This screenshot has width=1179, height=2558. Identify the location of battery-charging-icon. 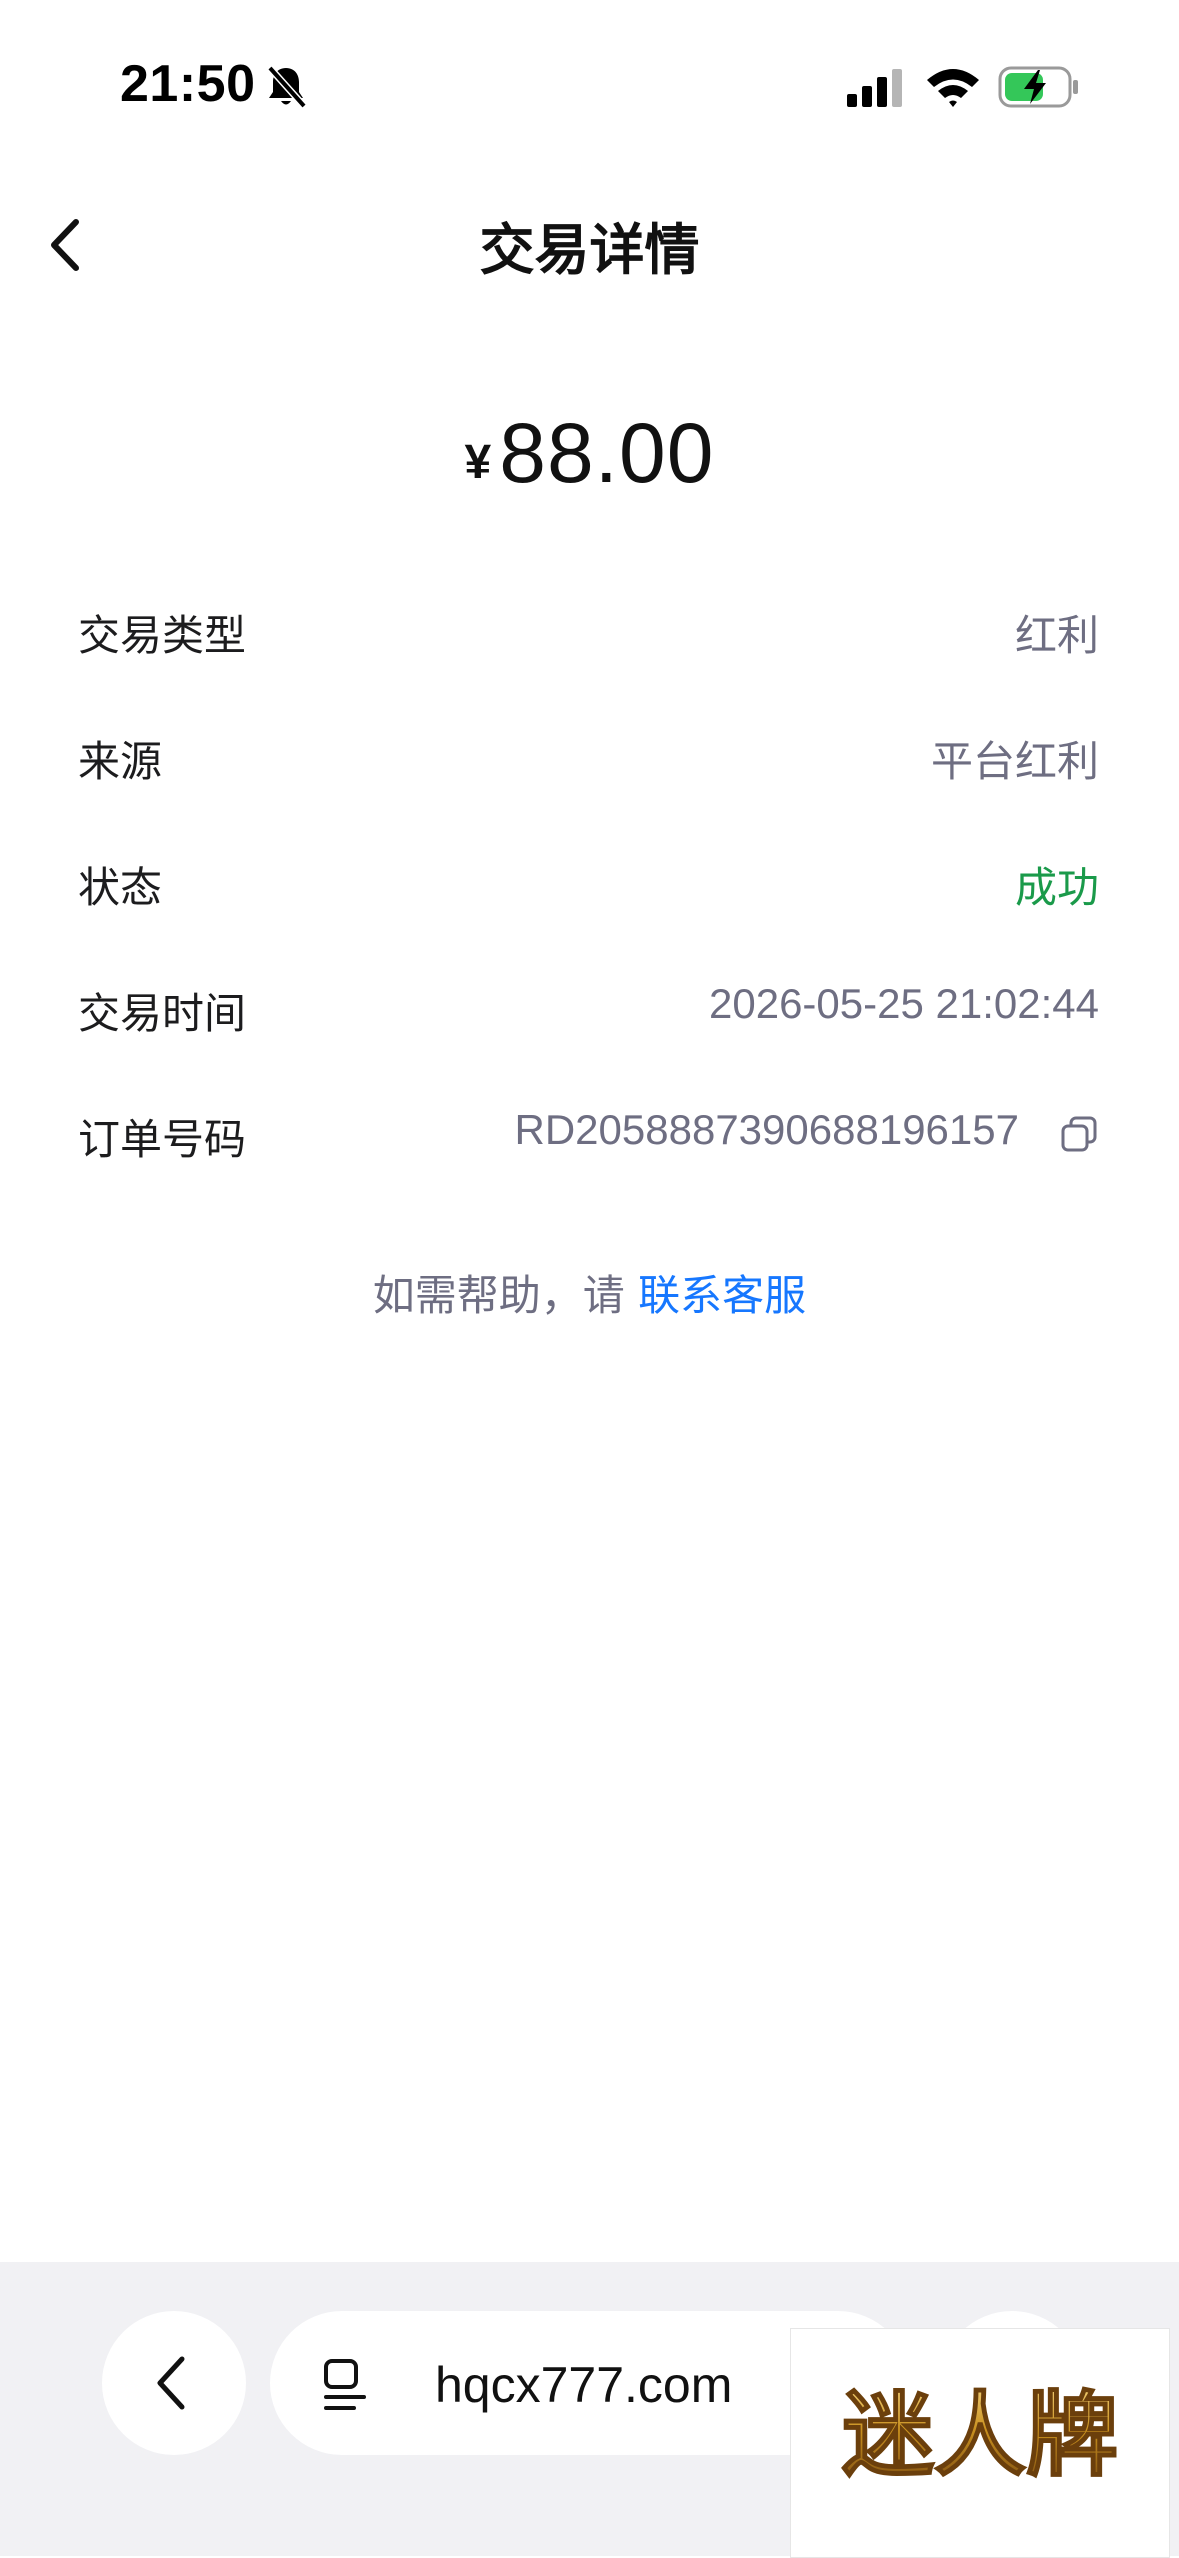
(1038, 87).